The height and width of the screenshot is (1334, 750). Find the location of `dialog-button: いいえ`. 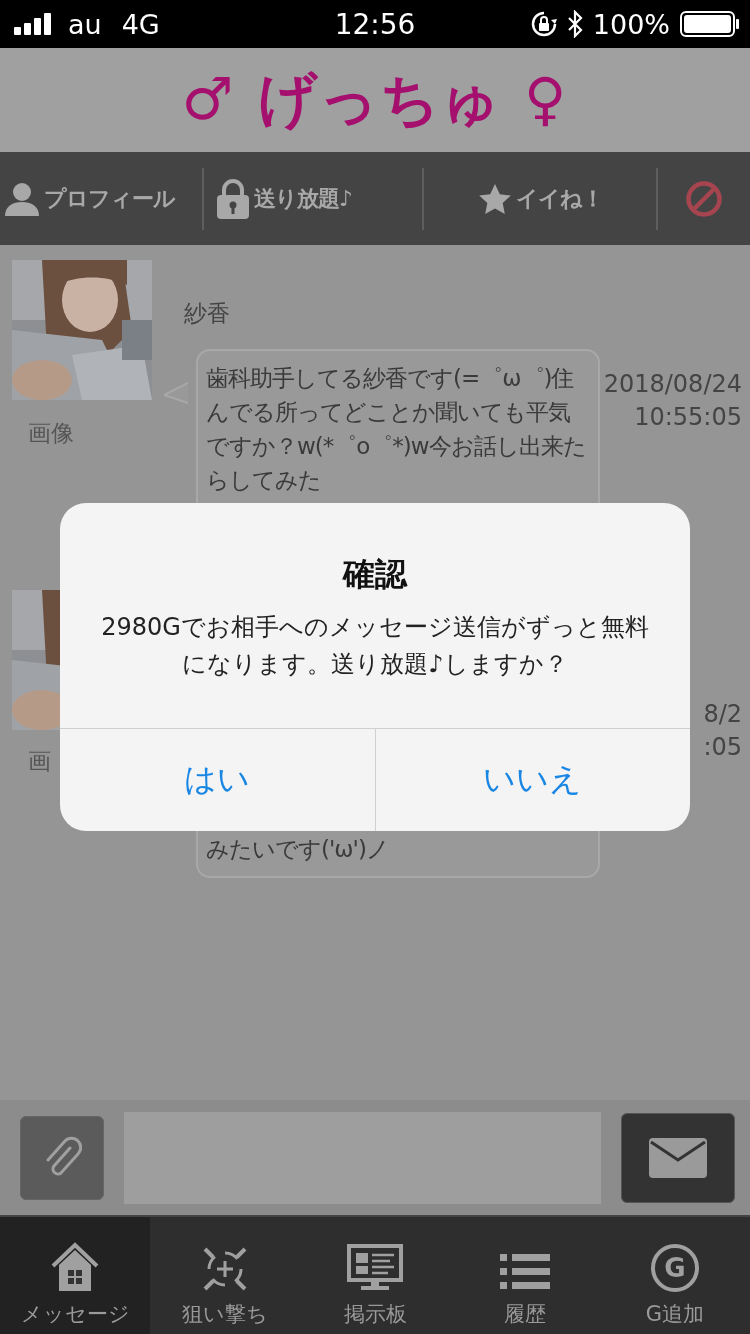

dialog-button: いいえ is located at coordinates (532, 780).